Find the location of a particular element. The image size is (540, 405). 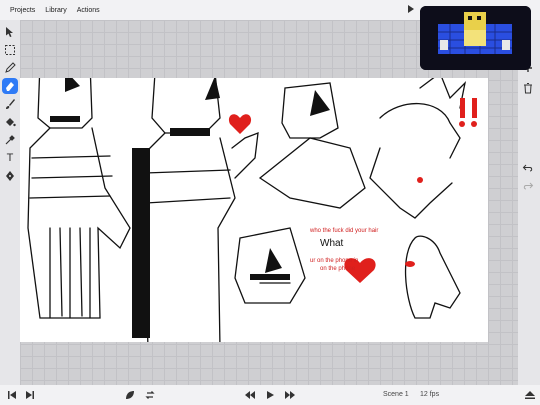

menu-library: Library is located at coordinates (55, 10).